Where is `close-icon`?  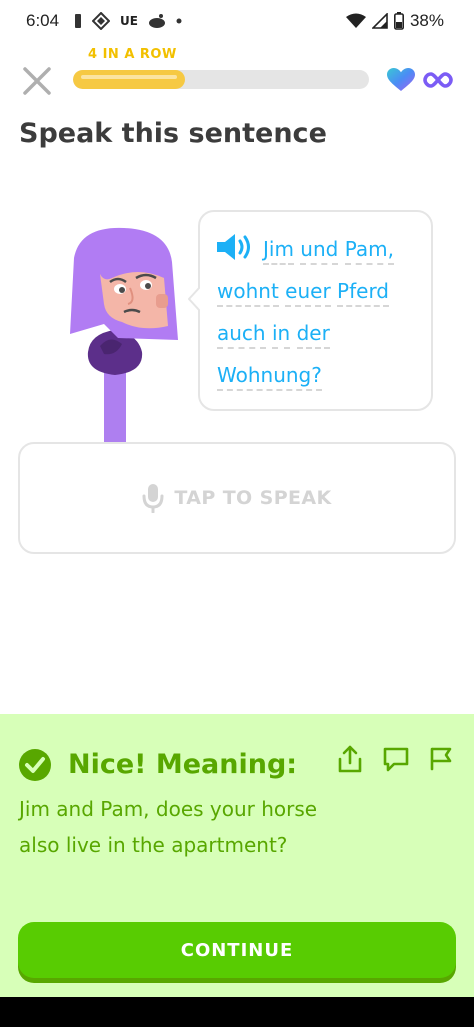 close-icon is located at coordinates (37, 81).